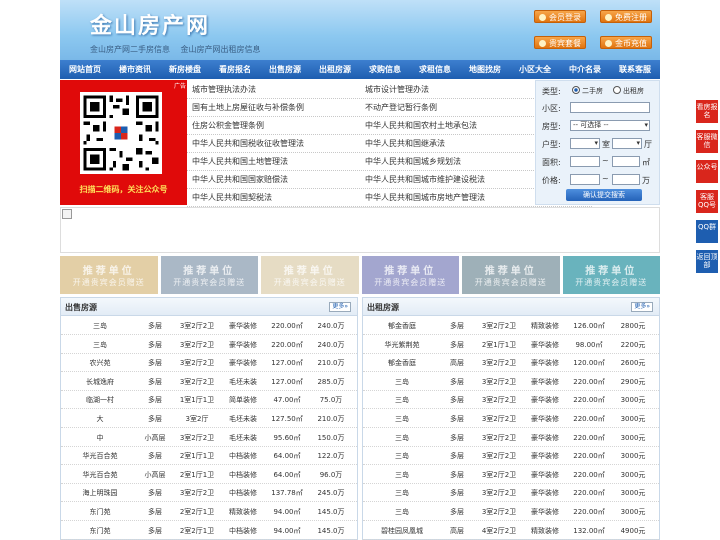  What do you see at coordinates (627, 143) in the screenshot?
I see `hall-select` at bounding box center [627, 143].